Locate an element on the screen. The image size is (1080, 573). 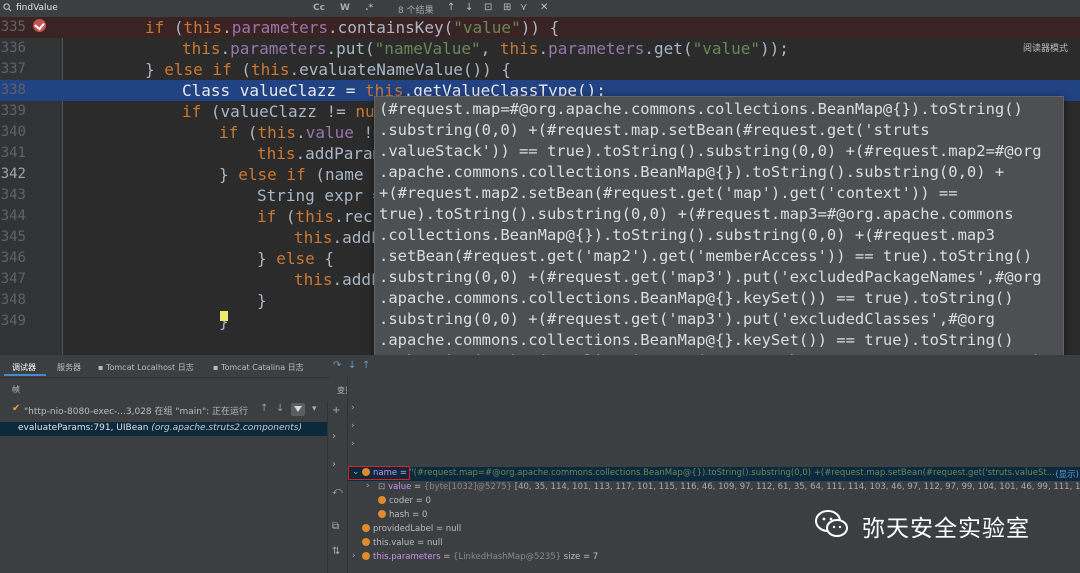
variable-name: name is located at coordinates (385, 473).